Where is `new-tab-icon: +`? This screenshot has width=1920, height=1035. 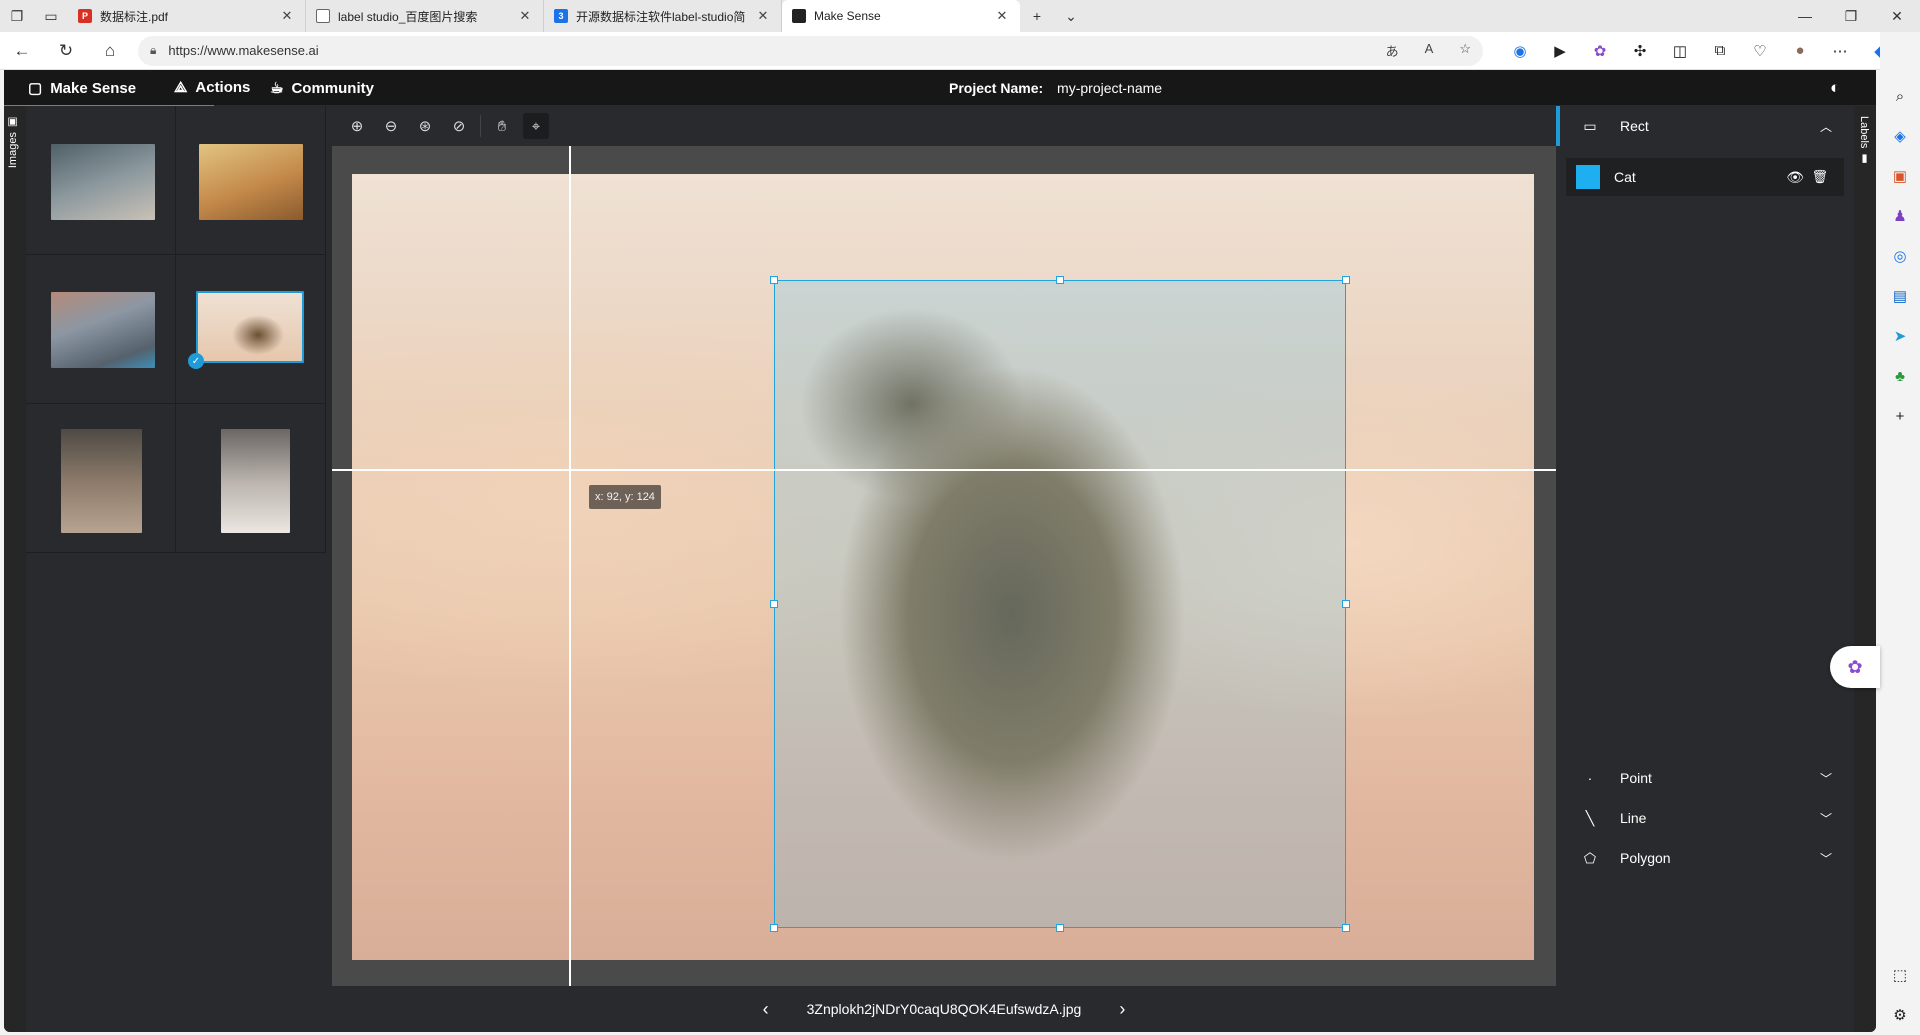
new-tab-icon: + is located at coordinates (1037, 16).